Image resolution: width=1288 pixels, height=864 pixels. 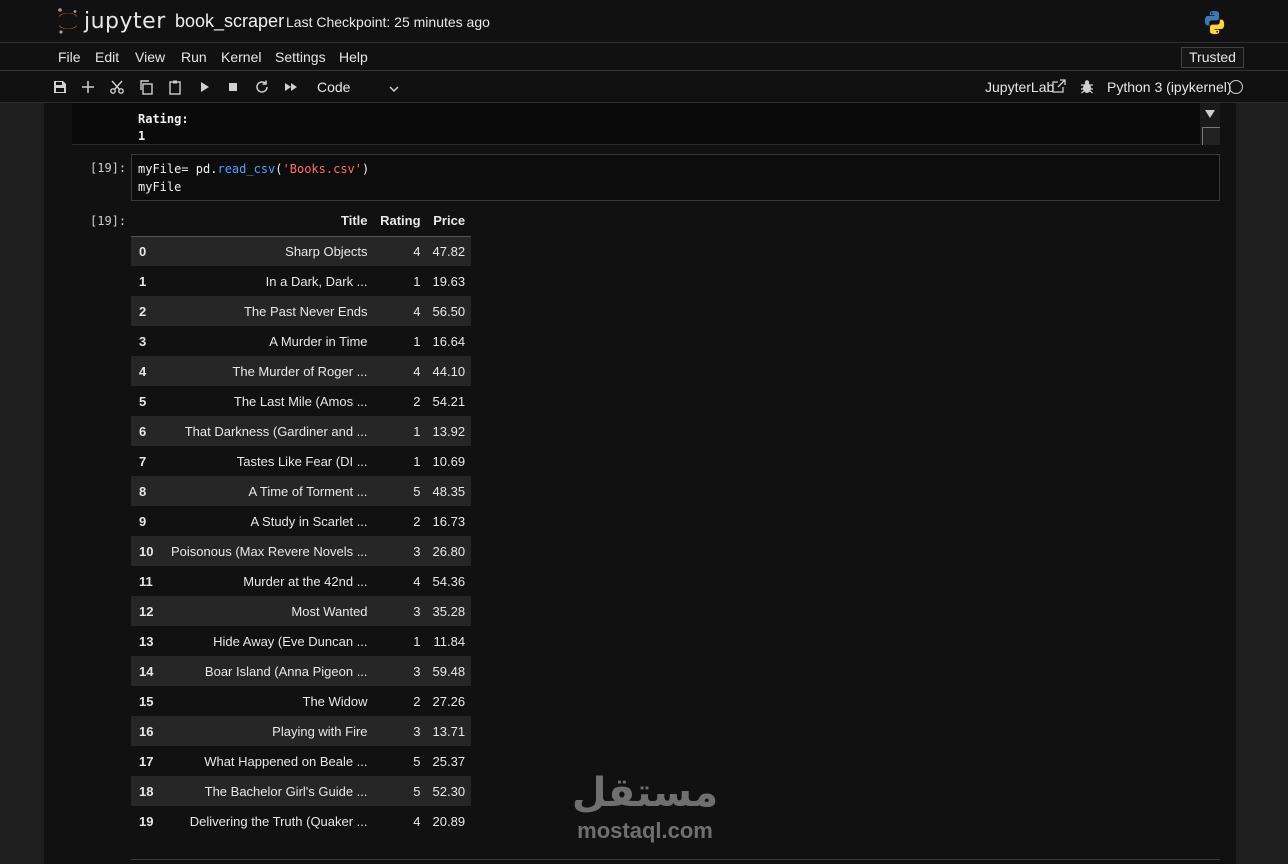 I want to click on stop-icon, so click(x=233, y=87).